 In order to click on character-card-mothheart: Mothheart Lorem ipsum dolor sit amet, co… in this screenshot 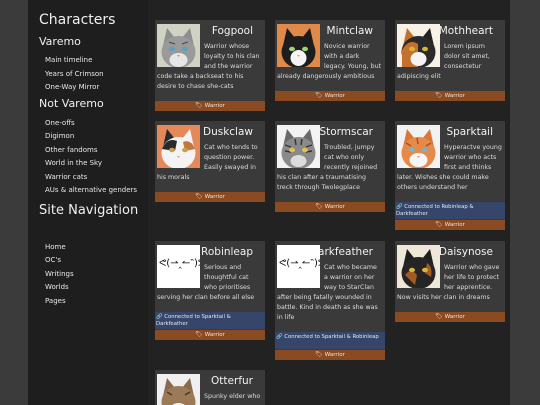, I will do `click(450, 60)`.